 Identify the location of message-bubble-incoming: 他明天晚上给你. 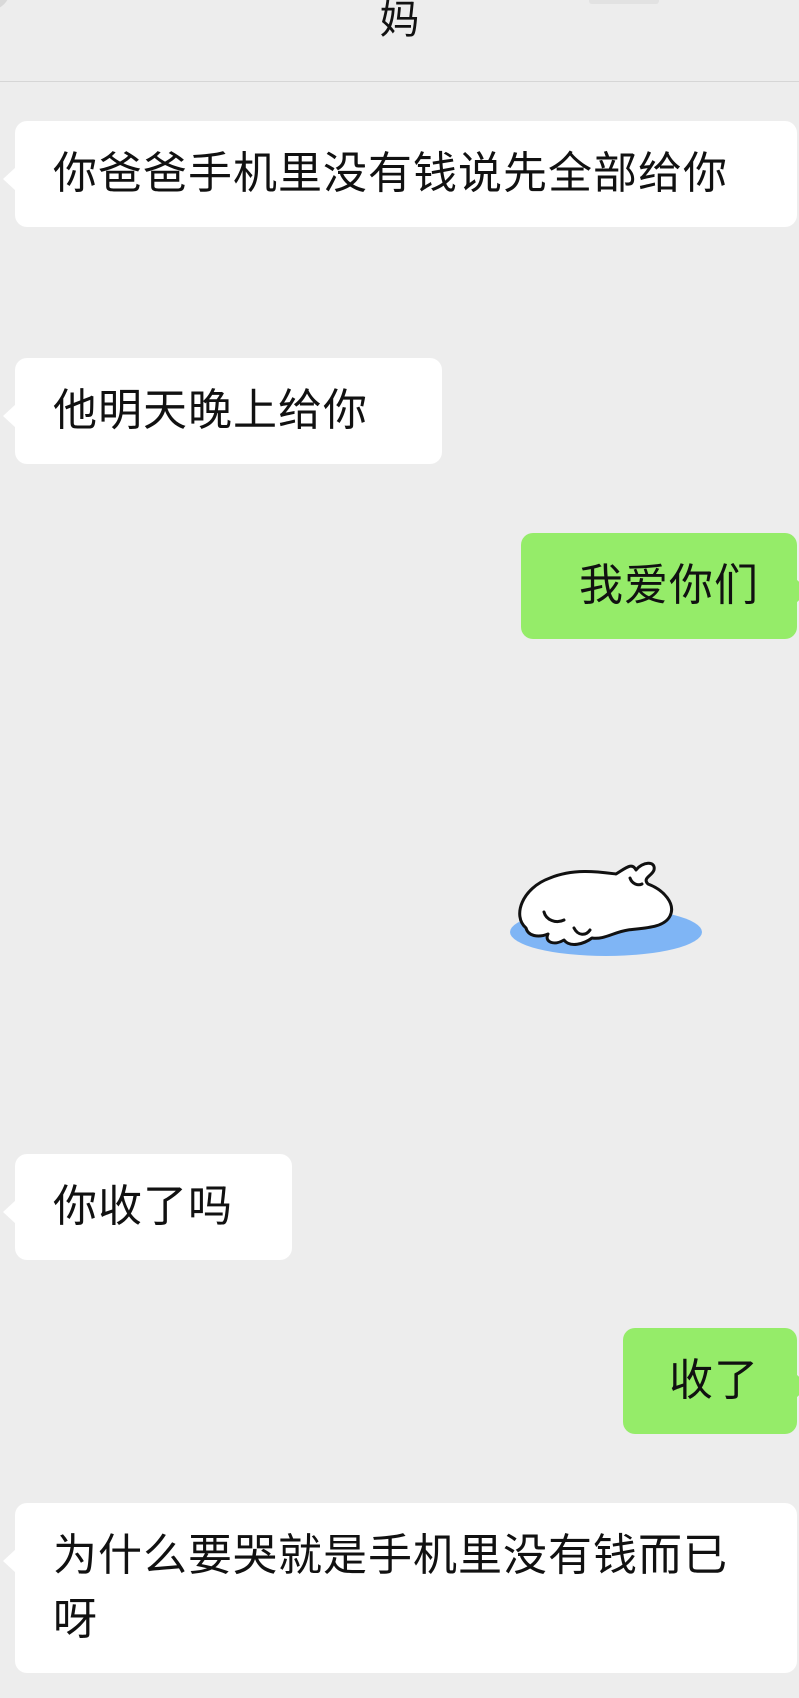
(222, 411).